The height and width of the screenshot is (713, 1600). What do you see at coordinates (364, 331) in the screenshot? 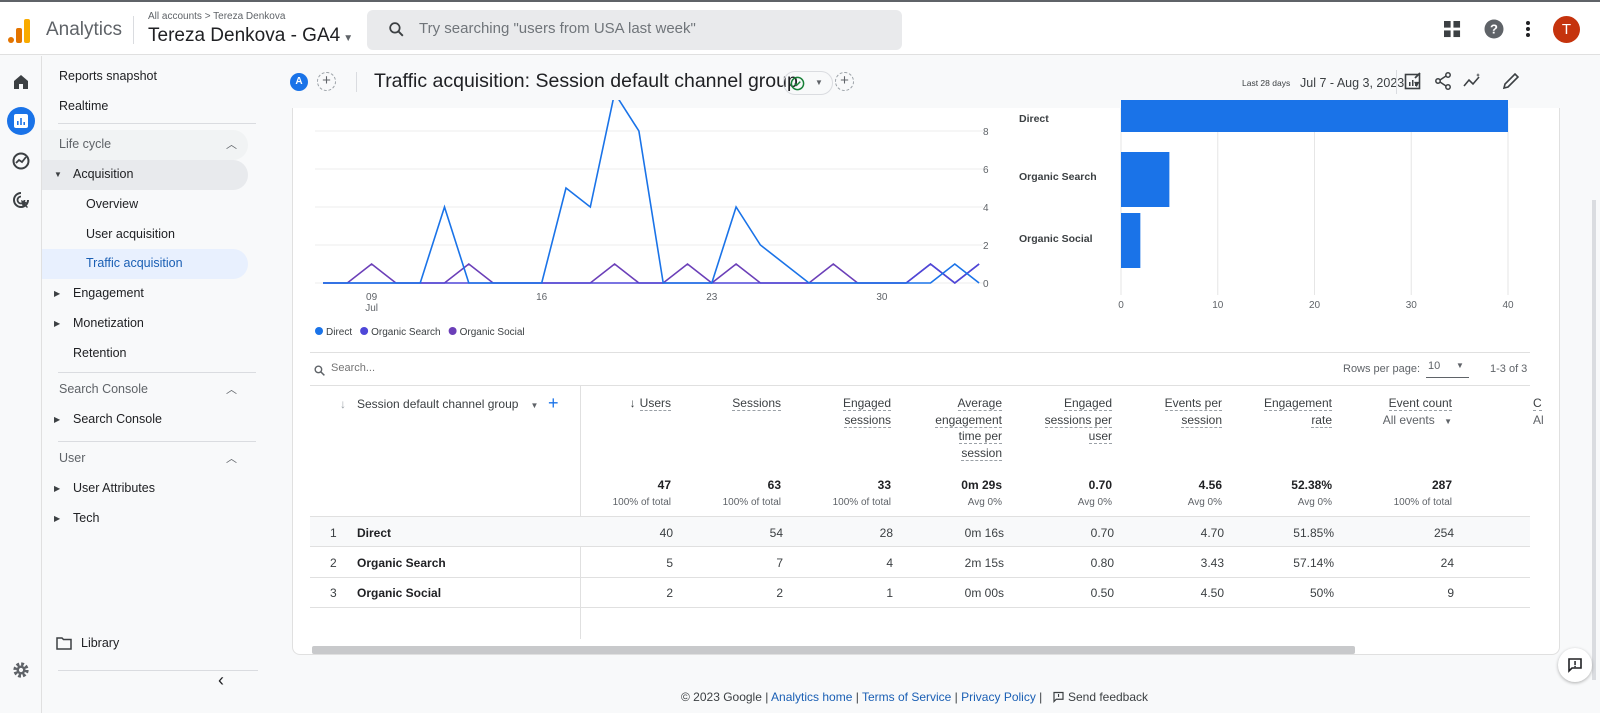
I see `legend-swatch` at bounding box center [364, 331].